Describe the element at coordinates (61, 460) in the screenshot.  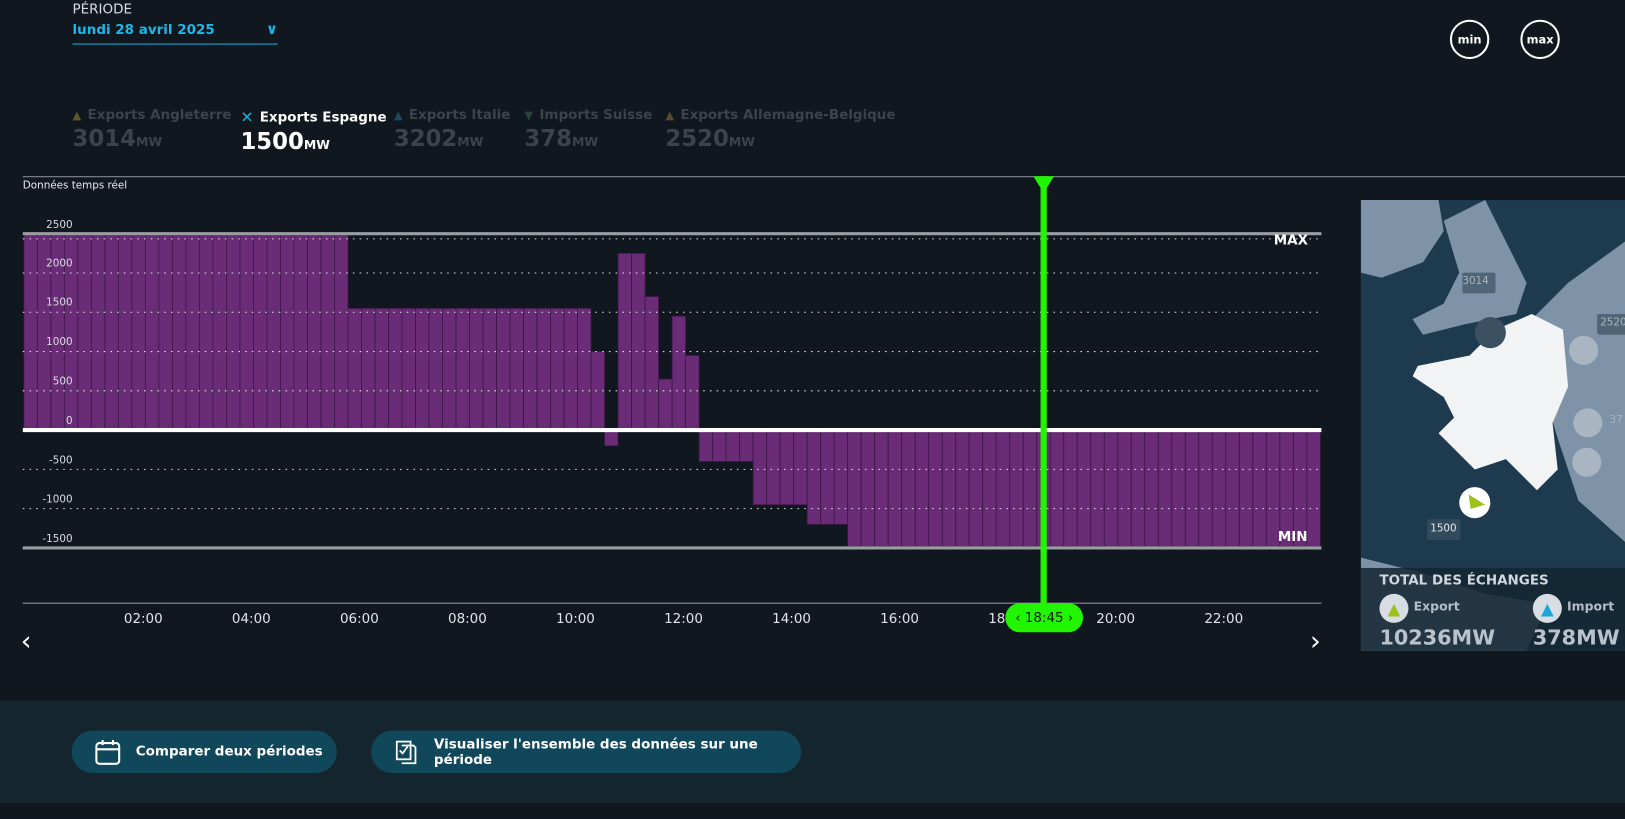
I see `y-tick-label: -500` at that location.